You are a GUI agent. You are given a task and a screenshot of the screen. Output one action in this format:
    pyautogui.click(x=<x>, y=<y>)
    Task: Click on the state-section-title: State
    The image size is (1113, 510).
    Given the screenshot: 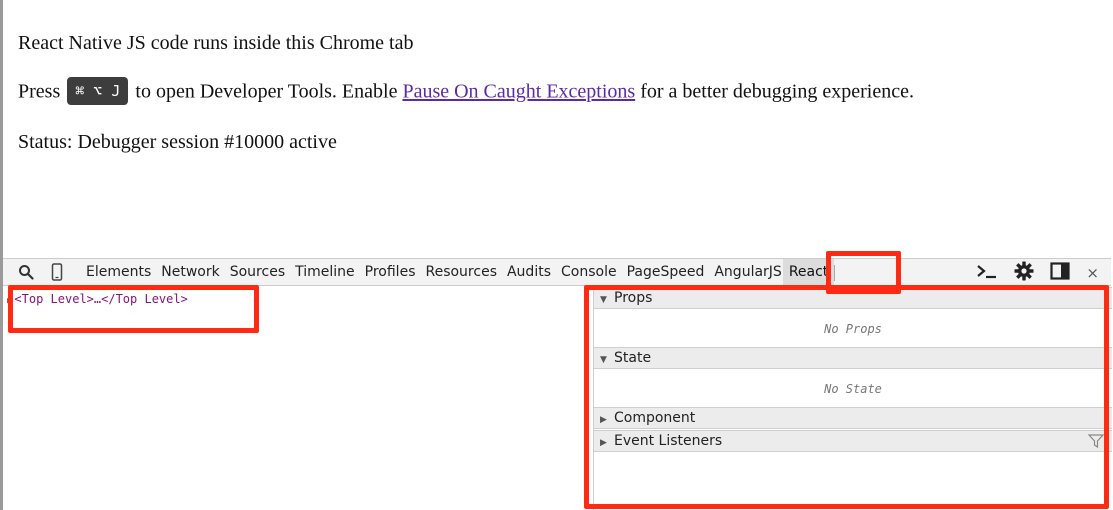 What is the action you would take?
    pyautogui.click(x=633, y=358)
    